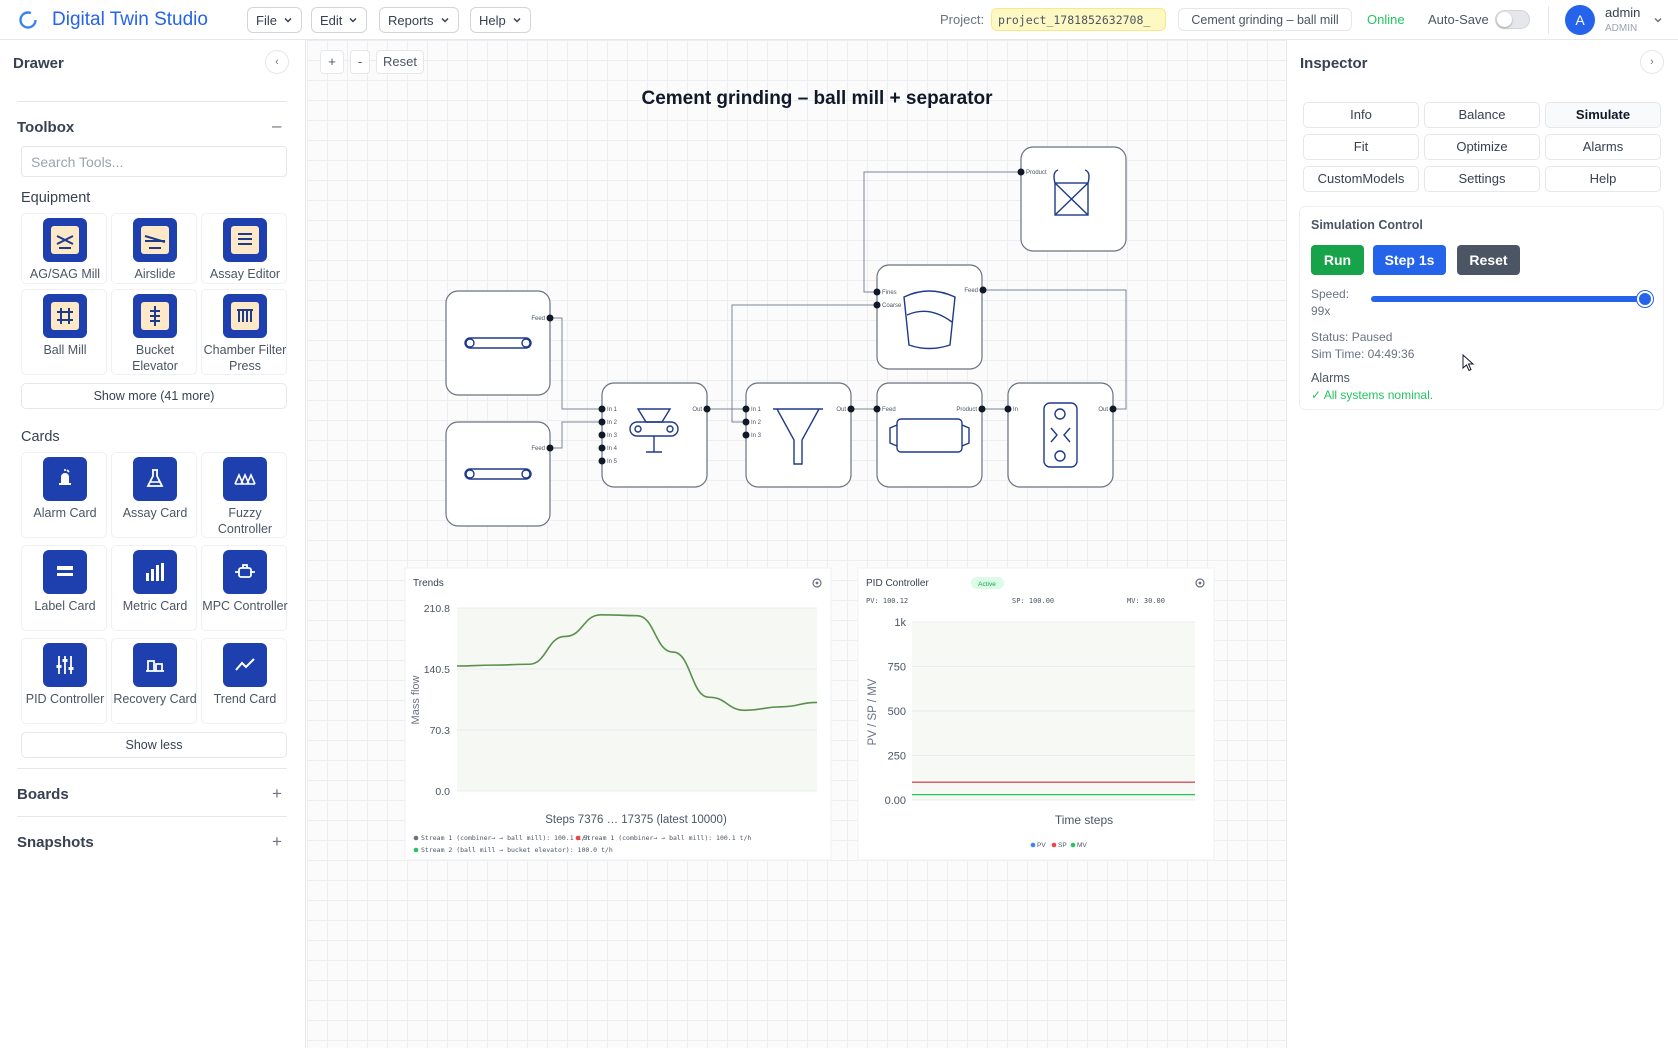 This screenshot has height=1048, width=1678. I want to click on stream-line, so click(576, 435).